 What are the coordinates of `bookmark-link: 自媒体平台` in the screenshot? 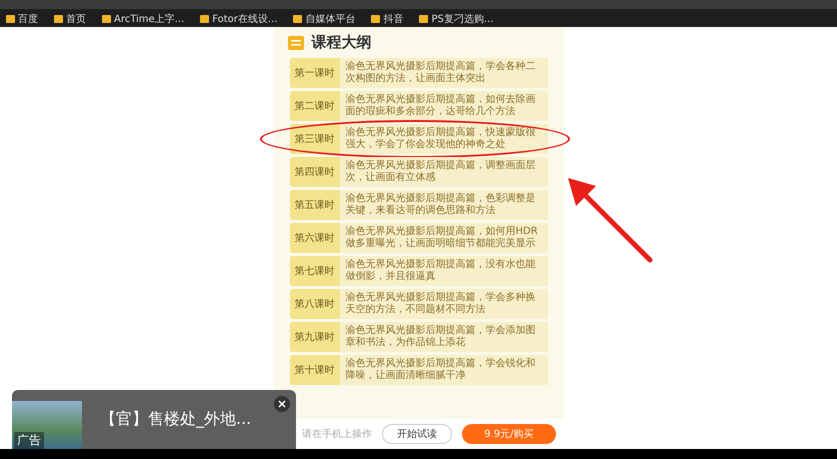 It's located at (324, 19).